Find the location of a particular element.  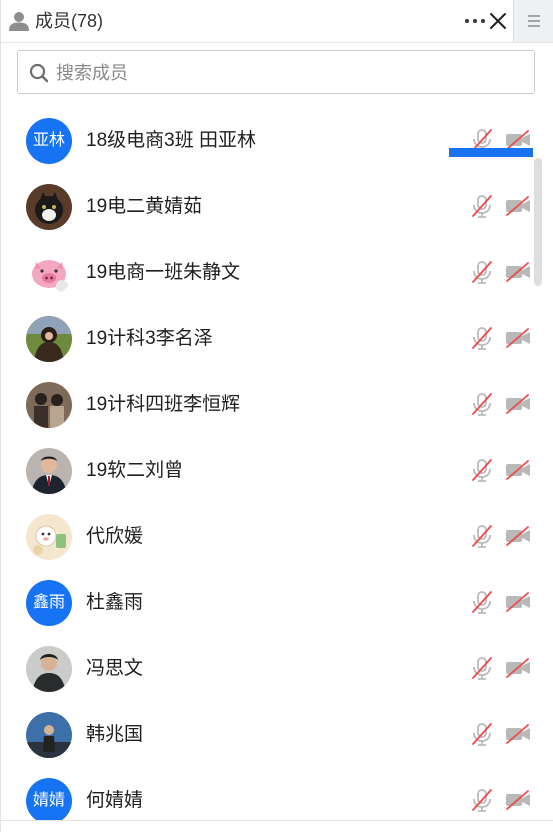

member-row: 19软二刘曾 is located at coordinates (270, 471).